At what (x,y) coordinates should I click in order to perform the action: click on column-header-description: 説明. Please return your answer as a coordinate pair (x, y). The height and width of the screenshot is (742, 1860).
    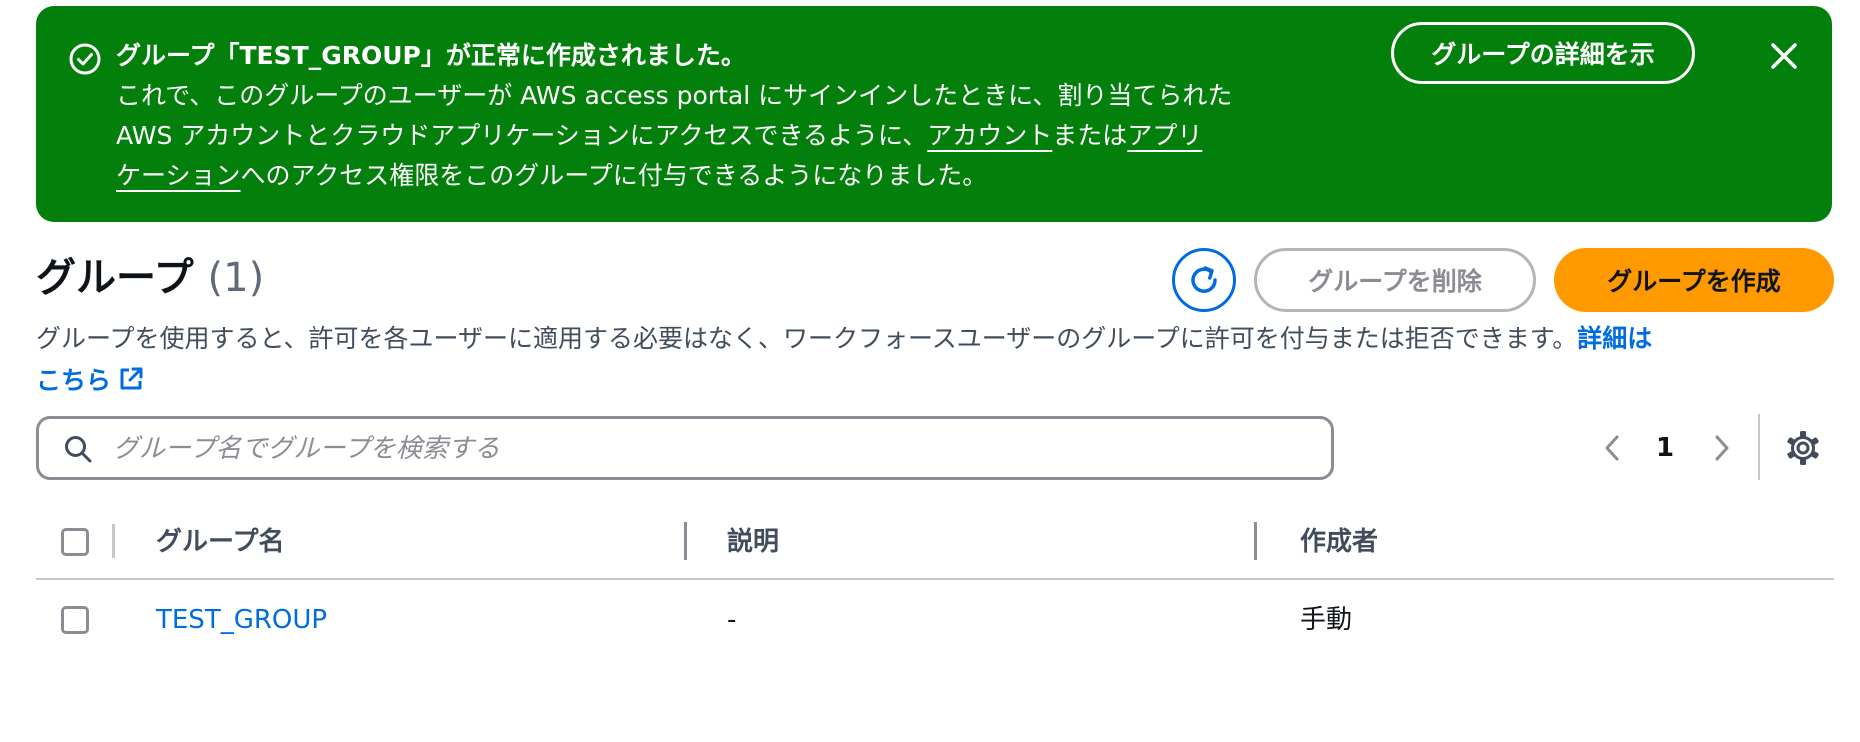
    Looking at the image, I should click on (753, 542).